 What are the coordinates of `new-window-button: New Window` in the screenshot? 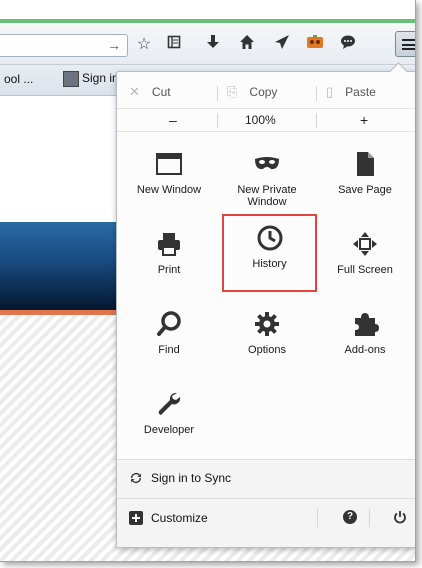 It's located at (169, 180).